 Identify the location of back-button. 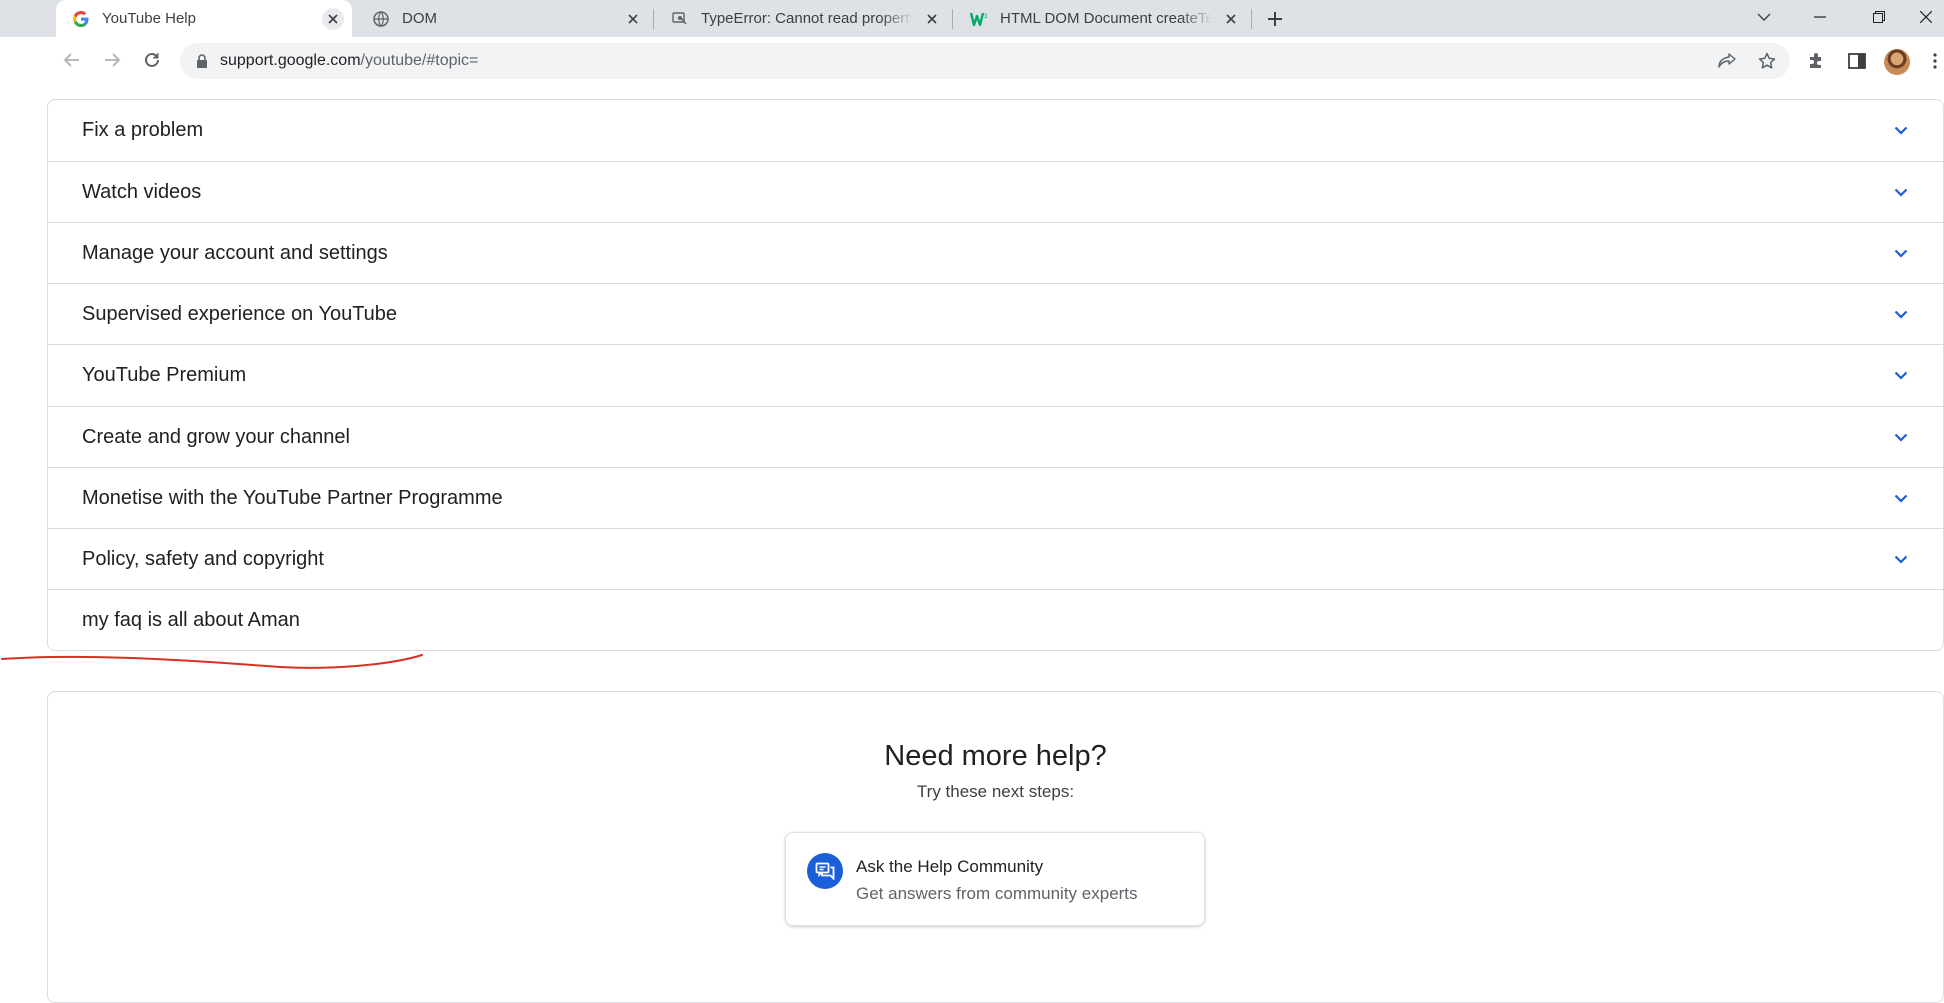
(72, 60).